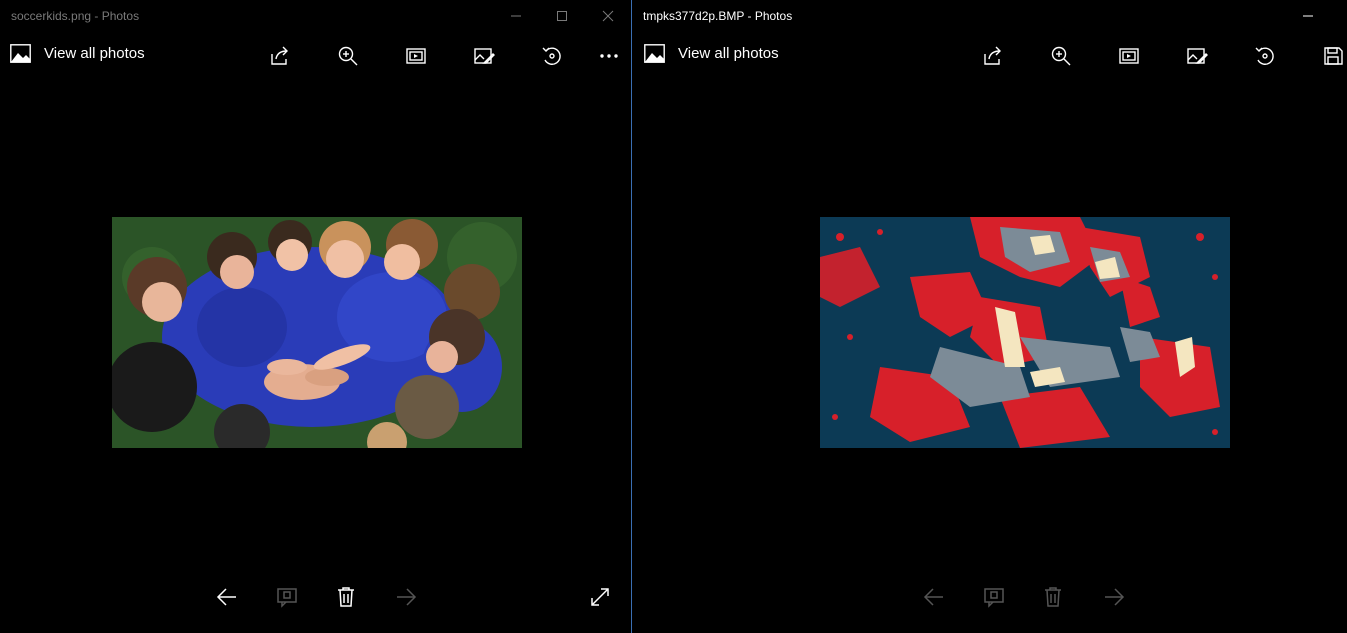 Image resolution: width=1347 pixels, height=633 pixels. I want to click on photo-soccer-kids, so click(317, 332).